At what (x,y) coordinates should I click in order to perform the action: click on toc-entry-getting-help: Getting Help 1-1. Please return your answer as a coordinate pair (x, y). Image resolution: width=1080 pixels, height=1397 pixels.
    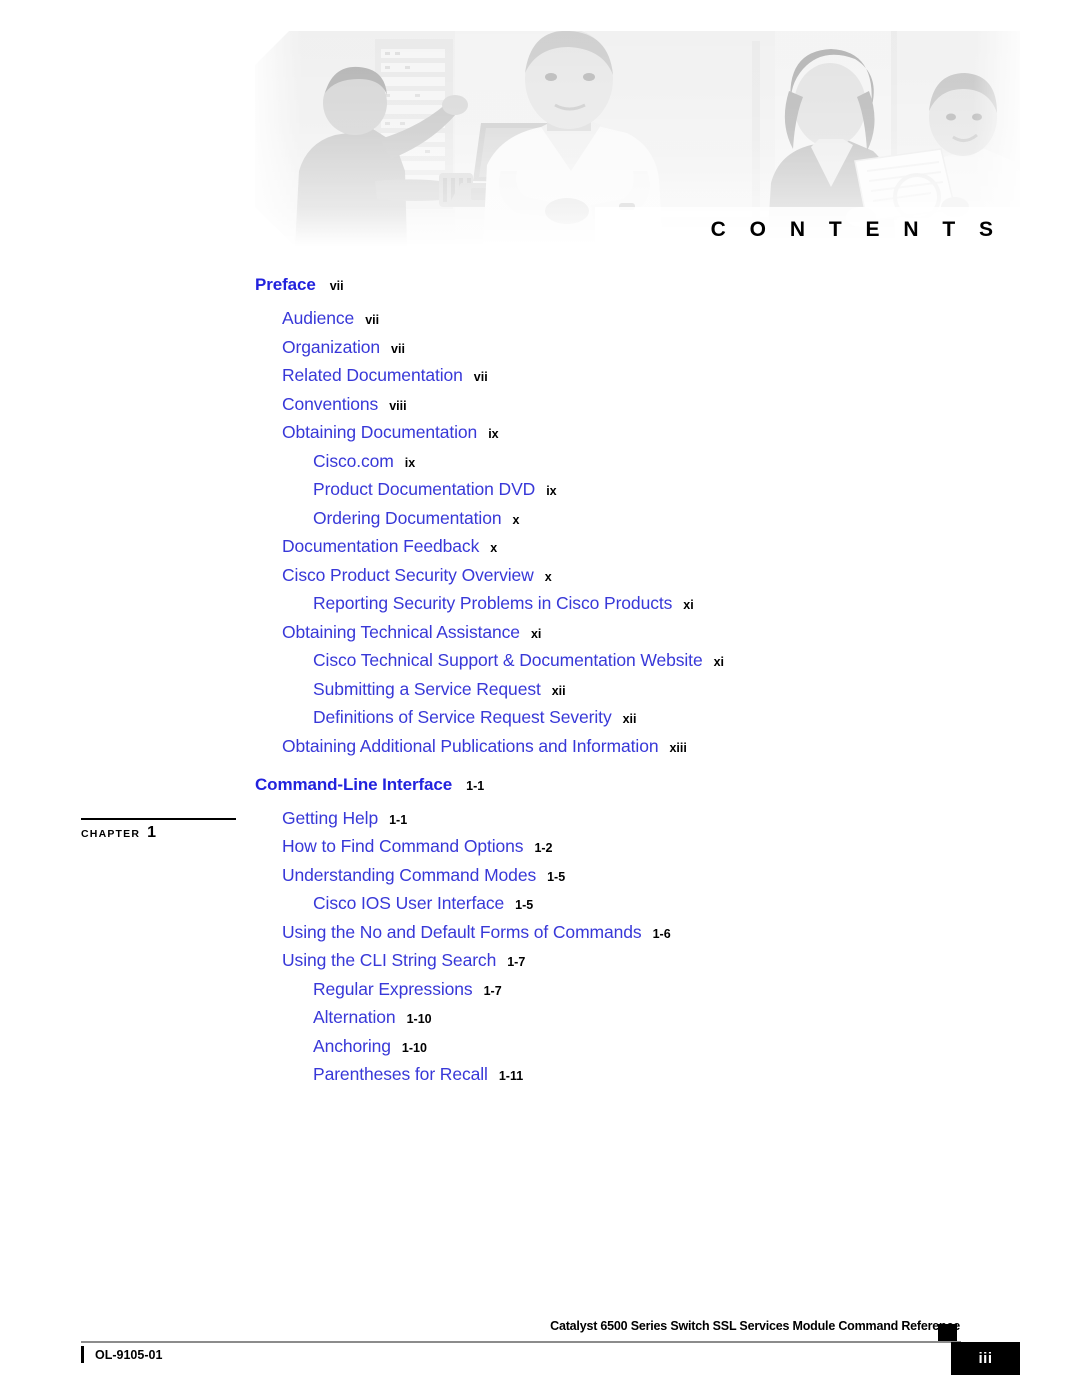
    Looking at the image, I should click on (540, 817).